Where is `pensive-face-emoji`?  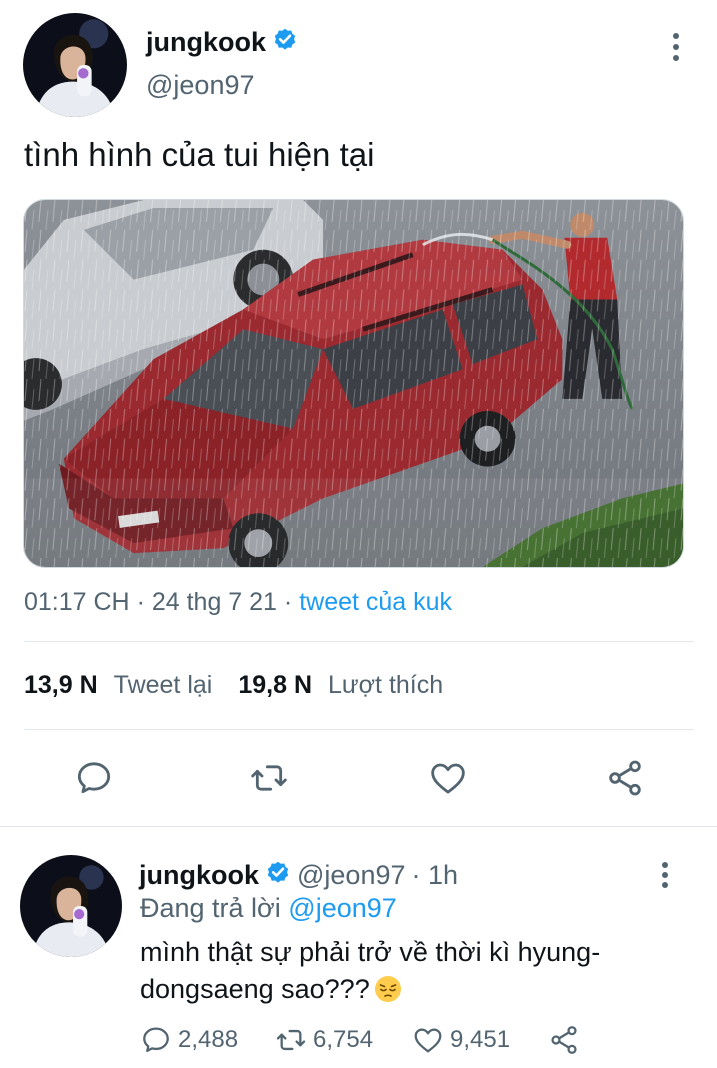
pensive-face-emoji is located at coordinates (388, 989).